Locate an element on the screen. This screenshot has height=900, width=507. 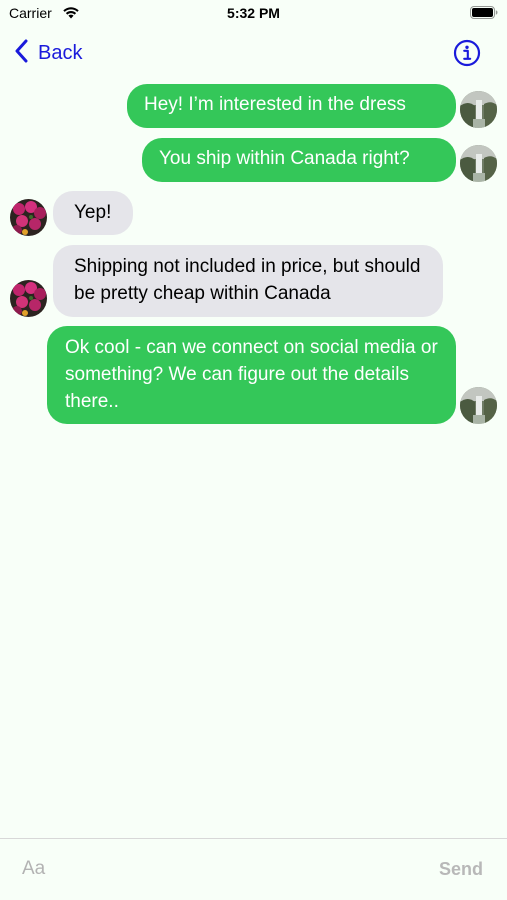
status-time: 5:32 PM is located at coordinates (253, 13).